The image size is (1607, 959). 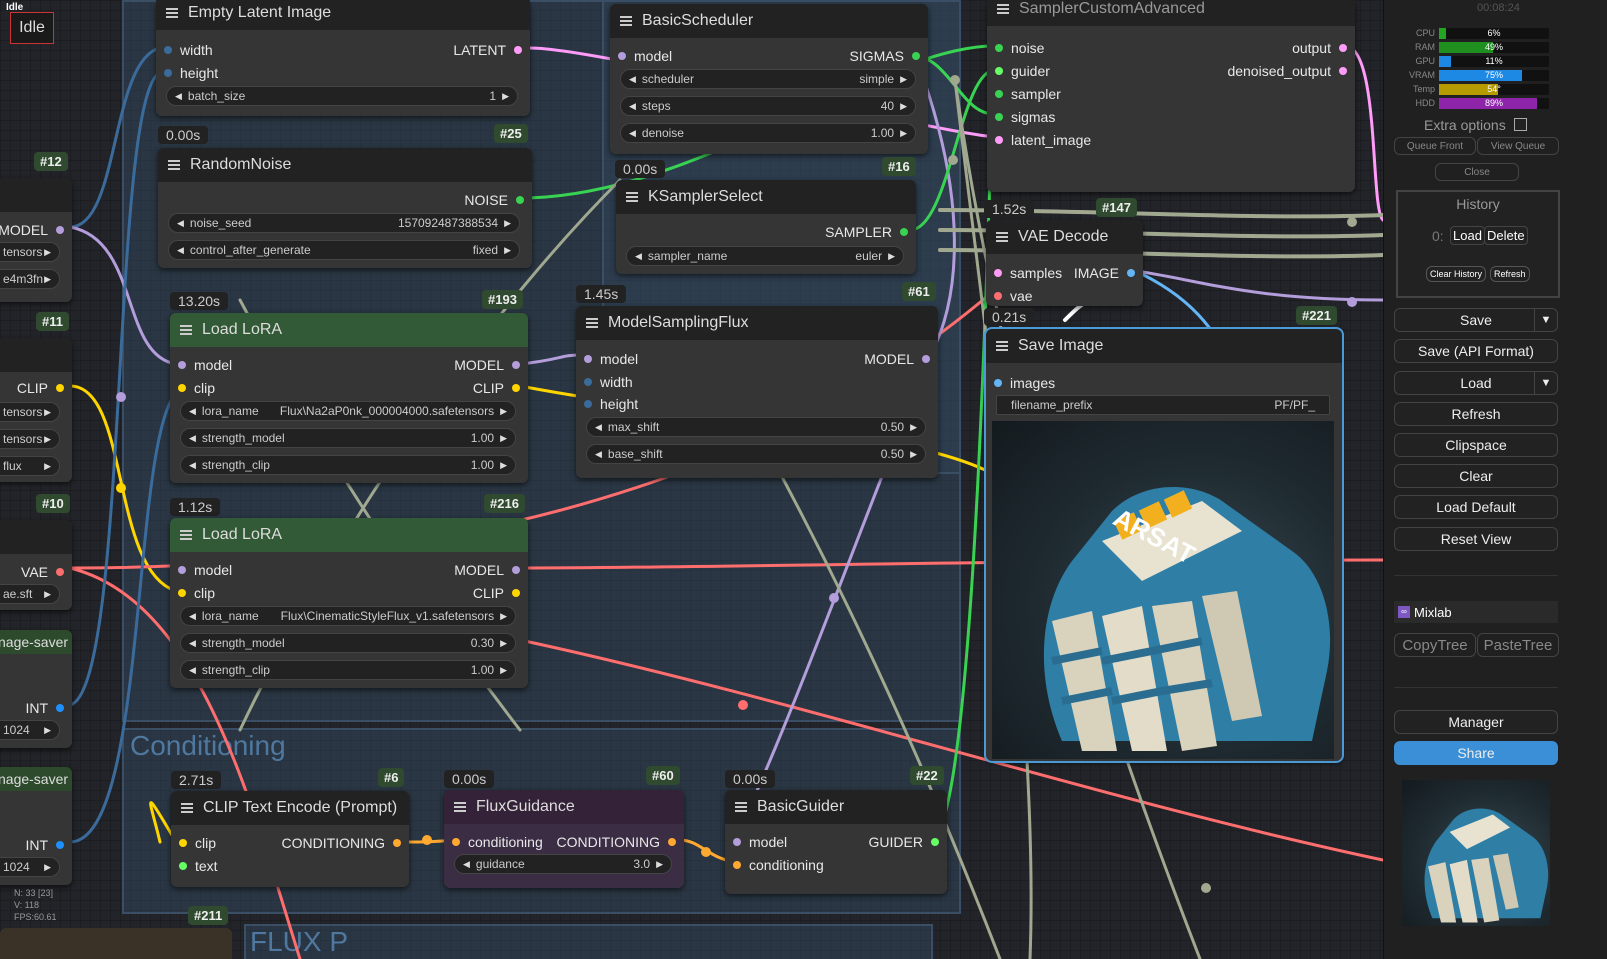 What do you see at coordinates (1476, 722) in the screenshot?
I see `manager-button: Manager` at bounding box center [1476, 722].